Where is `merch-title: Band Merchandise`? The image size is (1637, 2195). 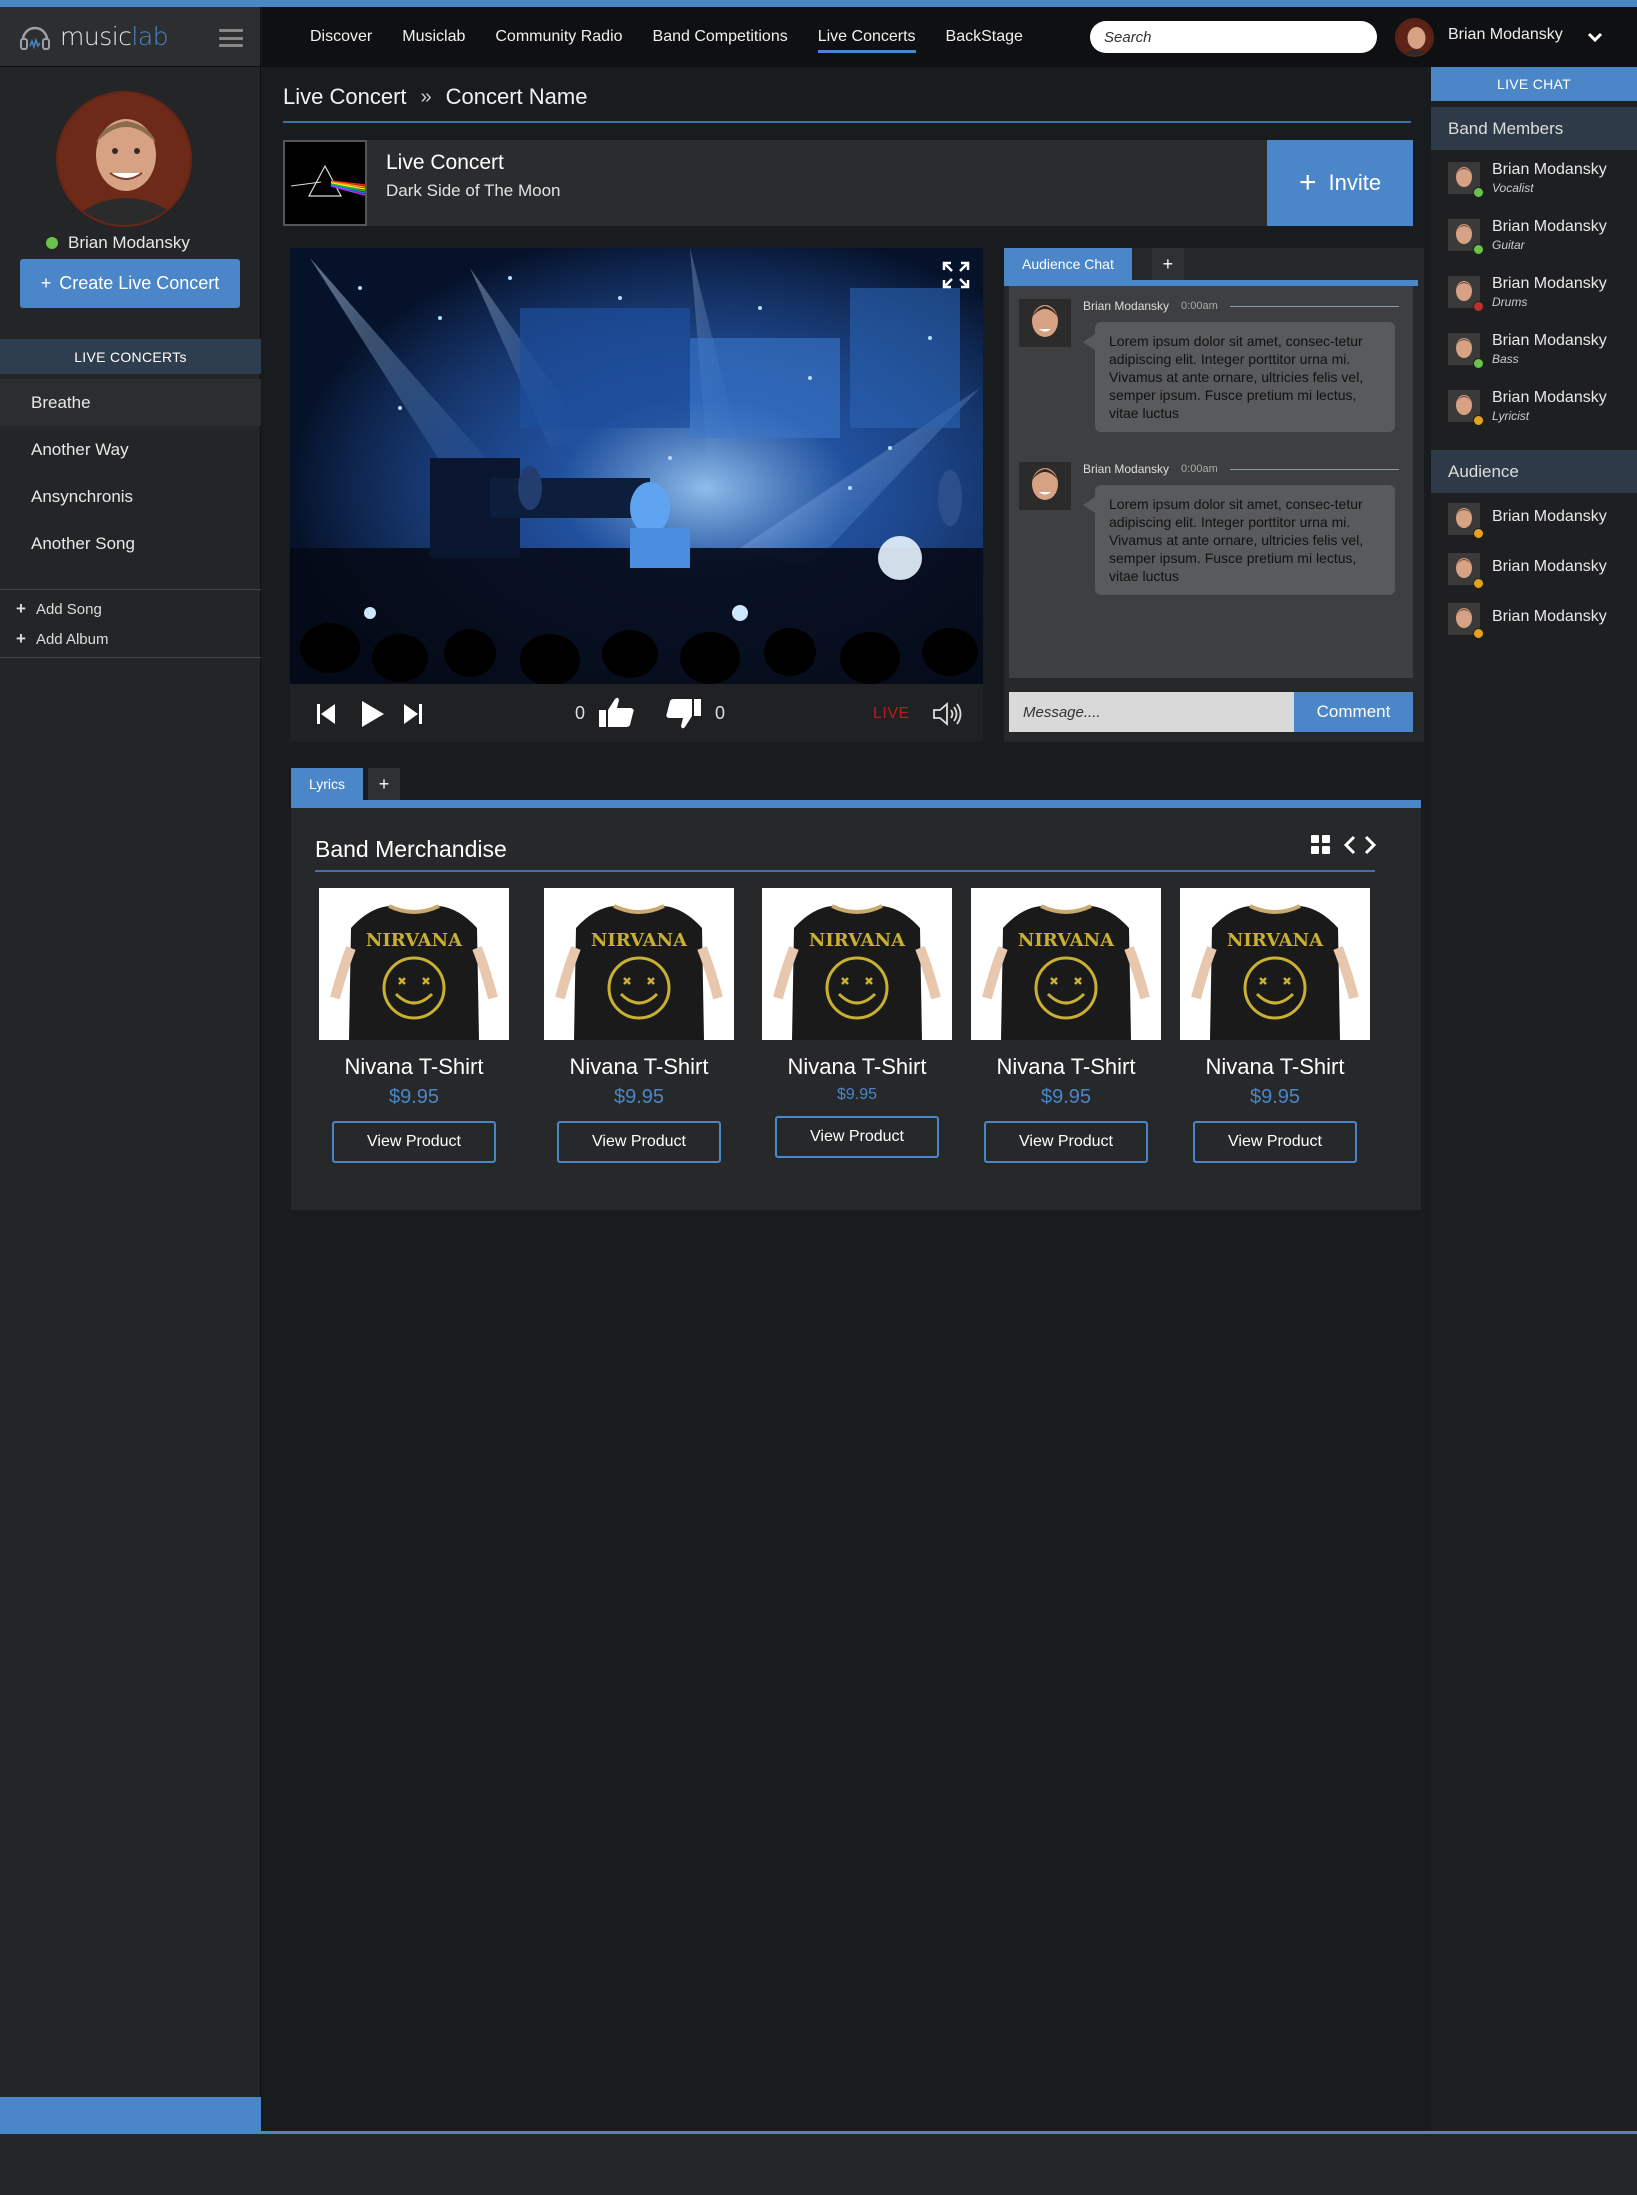
merch-title: Band Merchandise is located at coordinates (411, 849).